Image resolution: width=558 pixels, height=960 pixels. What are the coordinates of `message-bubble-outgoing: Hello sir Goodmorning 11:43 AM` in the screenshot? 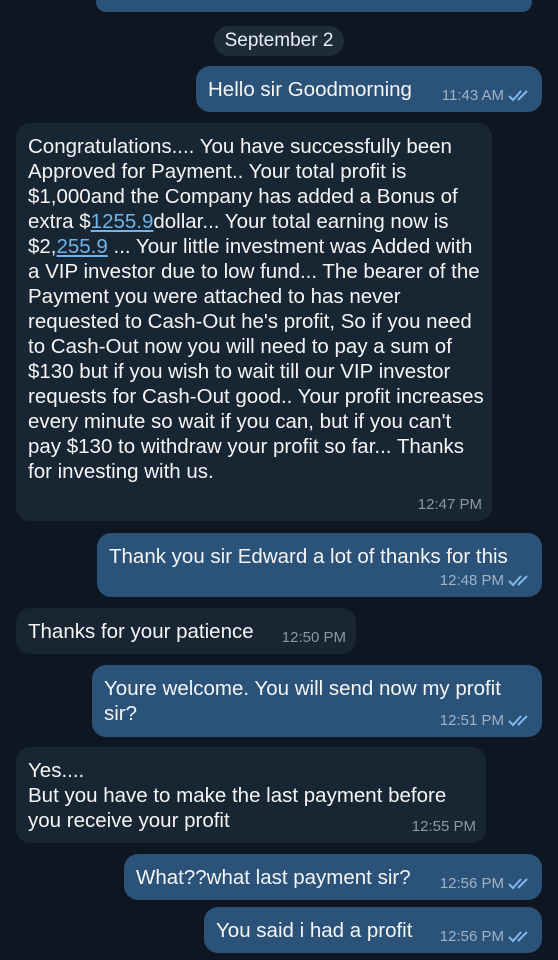 It's located at (369, 89).